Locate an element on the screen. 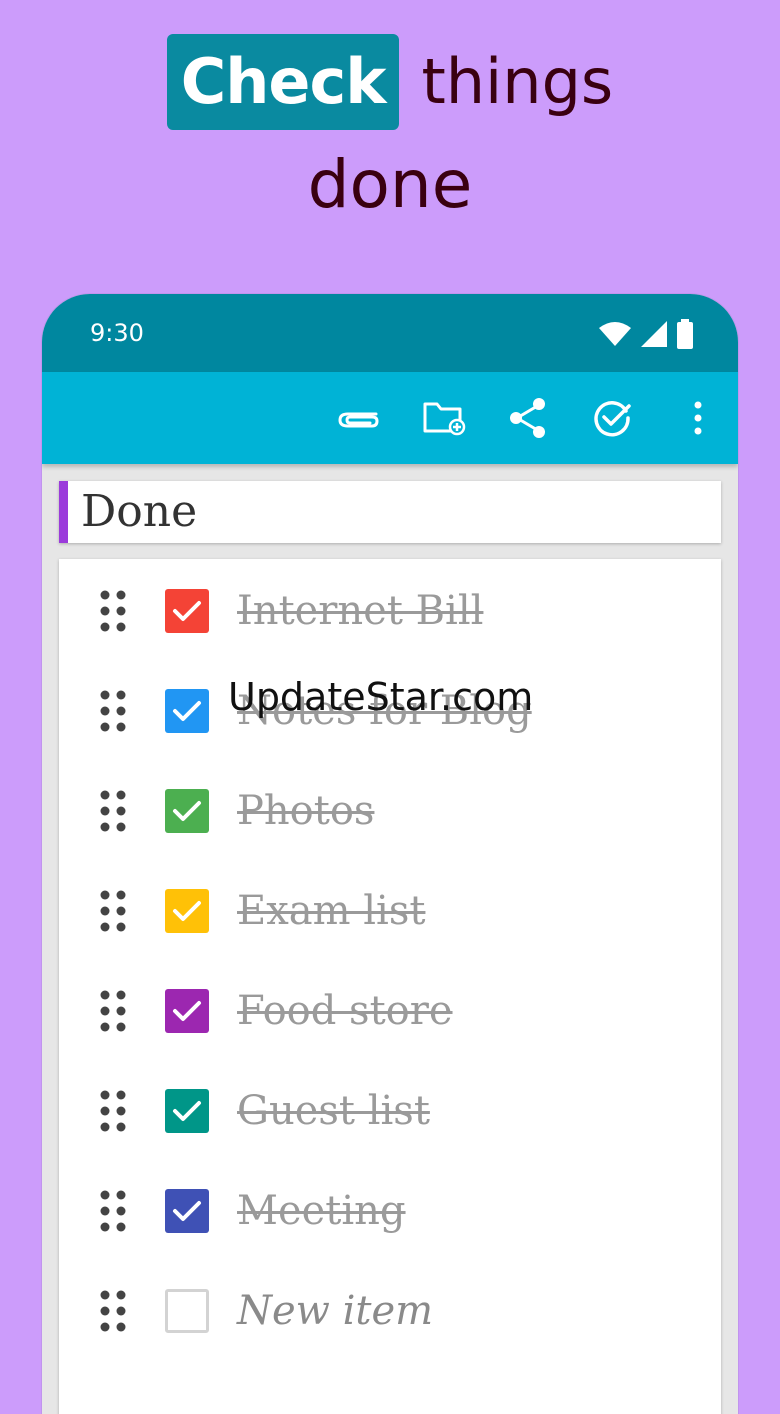 The width and height of the screenshot is (780, 1414). note-title: Done is located at coordinates (139, 512).